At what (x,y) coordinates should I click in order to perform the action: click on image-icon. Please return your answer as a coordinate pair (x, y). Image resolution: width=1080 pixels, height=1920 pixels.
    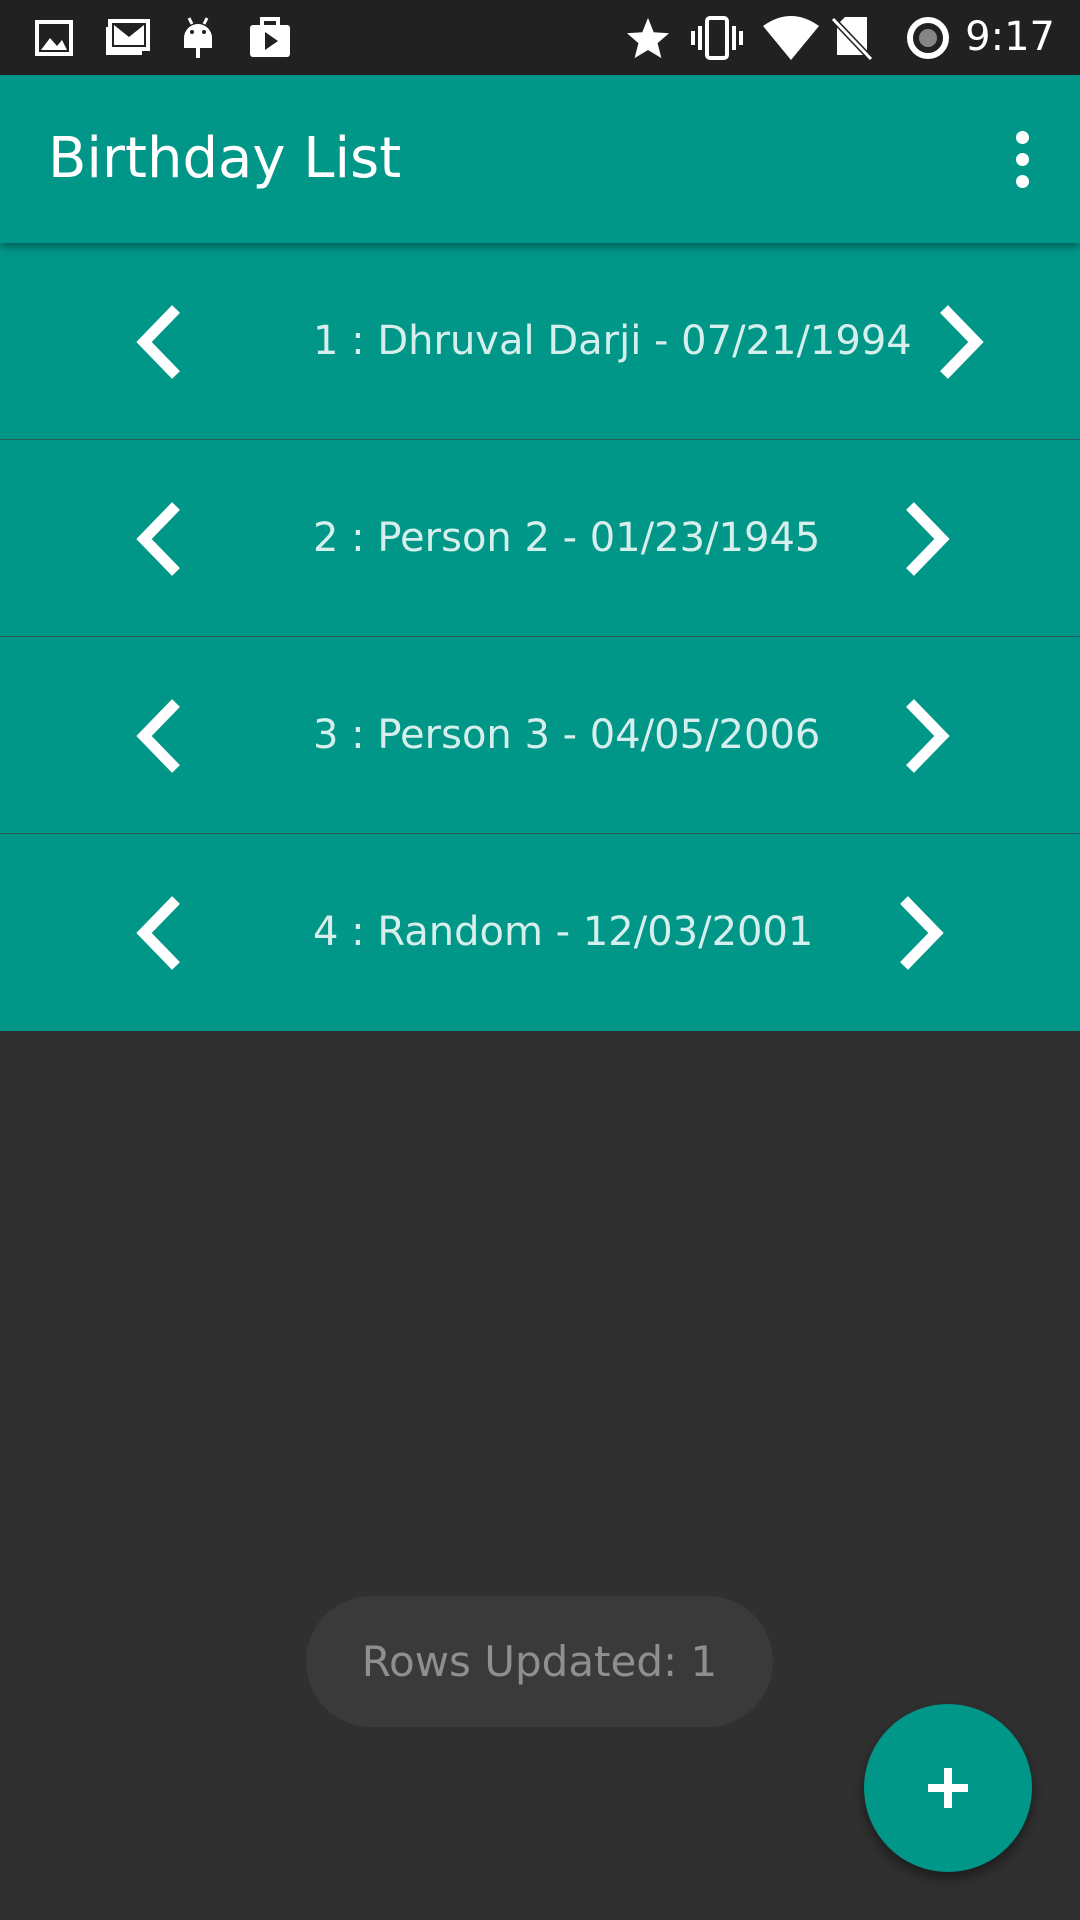
    Looking at the image, I should click on (54, 37).